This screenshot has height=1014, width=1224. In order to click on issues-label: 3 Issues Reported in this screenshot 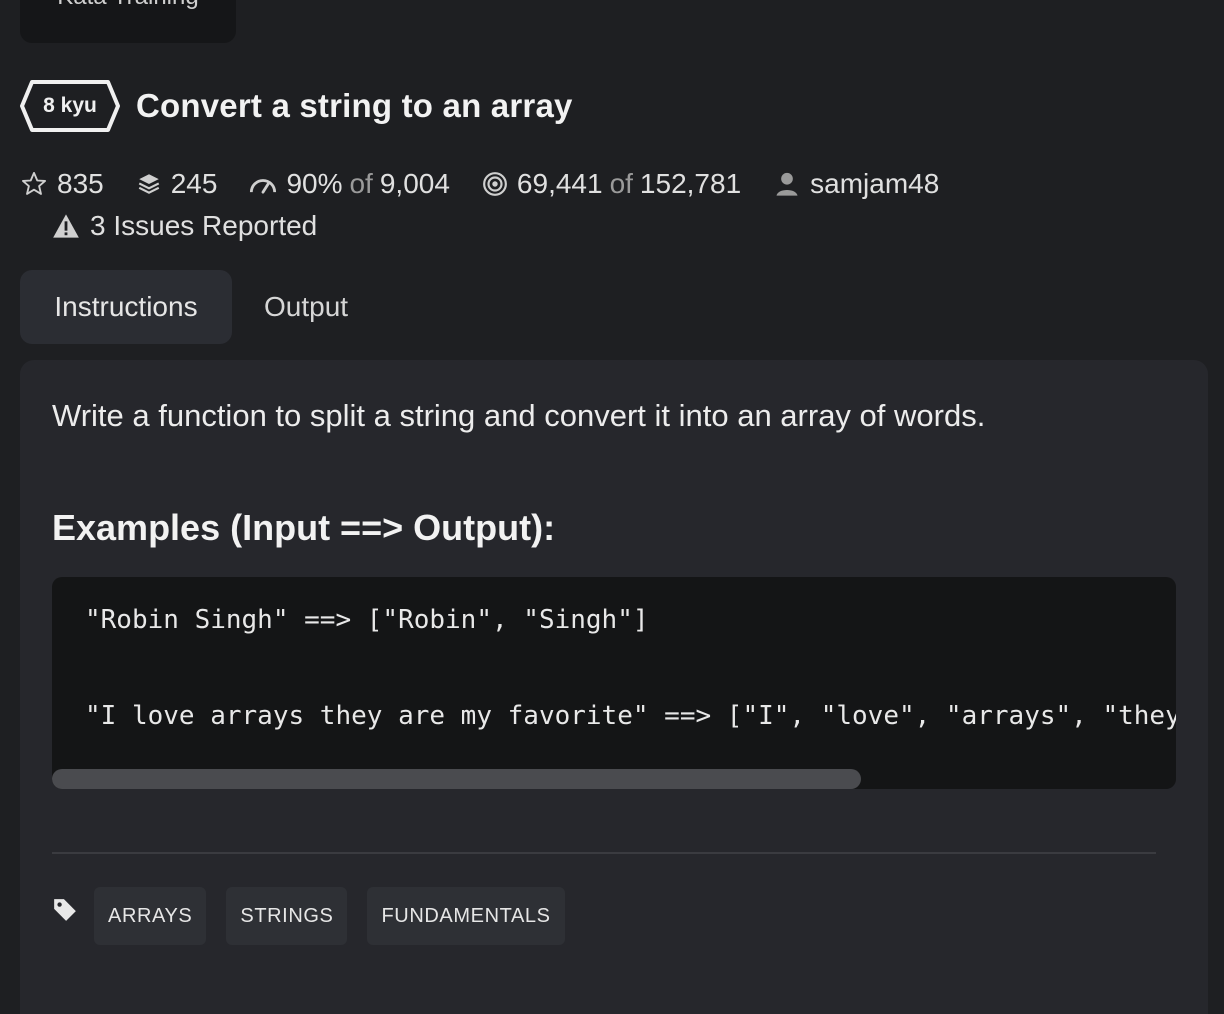, I will do `click(204, 225)`.